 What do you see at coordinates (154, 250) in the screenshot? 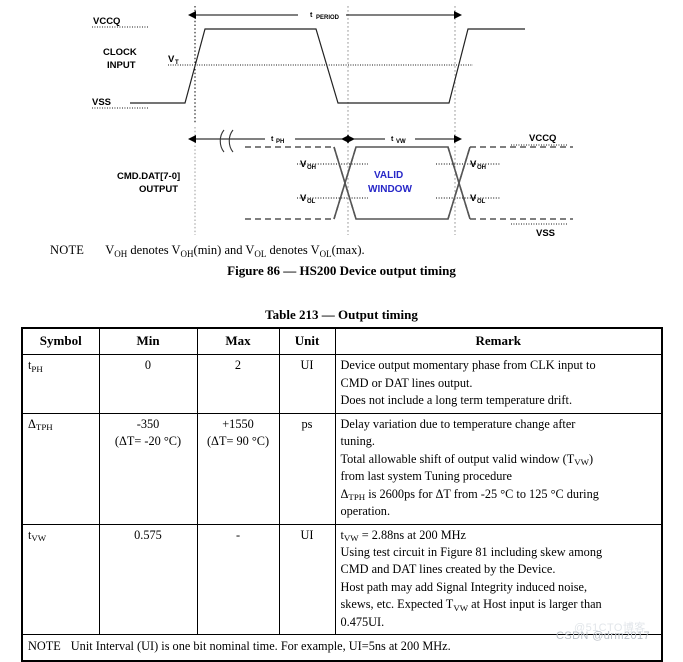
I see `figure-note-t2: denotes V` at bounding box center [154, 250].